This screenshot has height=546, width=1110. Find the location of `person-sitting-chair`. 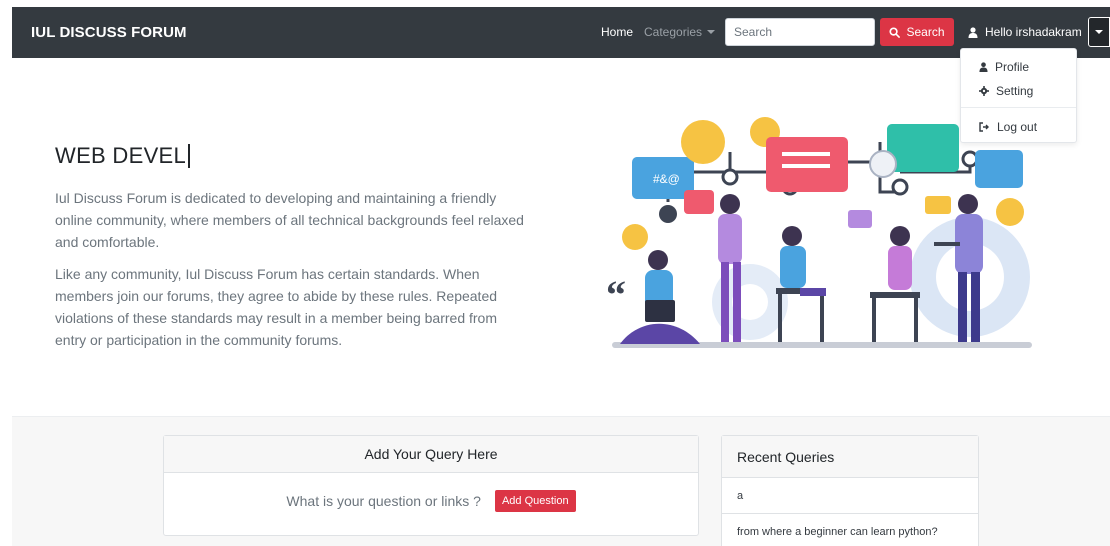

person-sitting-chair is located at coordinates (801, 284).